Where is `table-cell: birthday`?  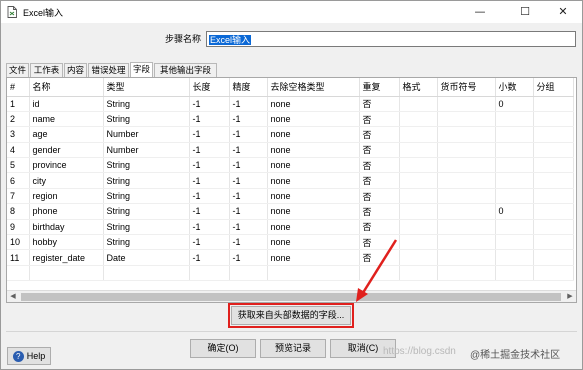
table-cell: birthday is located at coordinates (66, 227).